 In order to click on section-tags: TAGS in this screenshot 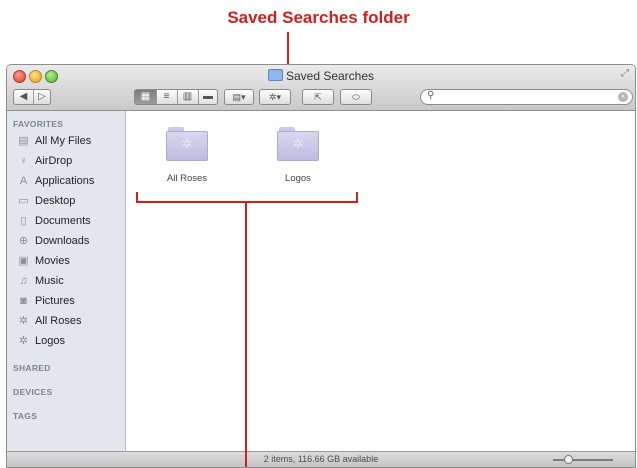, I will do `click(25, 416)`.